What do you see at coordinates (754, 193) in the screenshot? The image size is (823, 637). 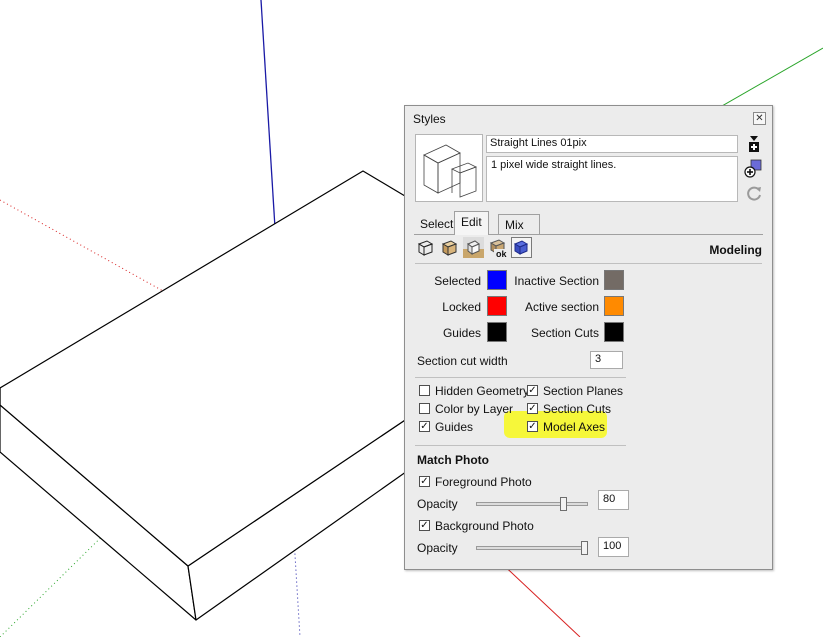 I see `refresh-icon` at bounding box center [754, 193].